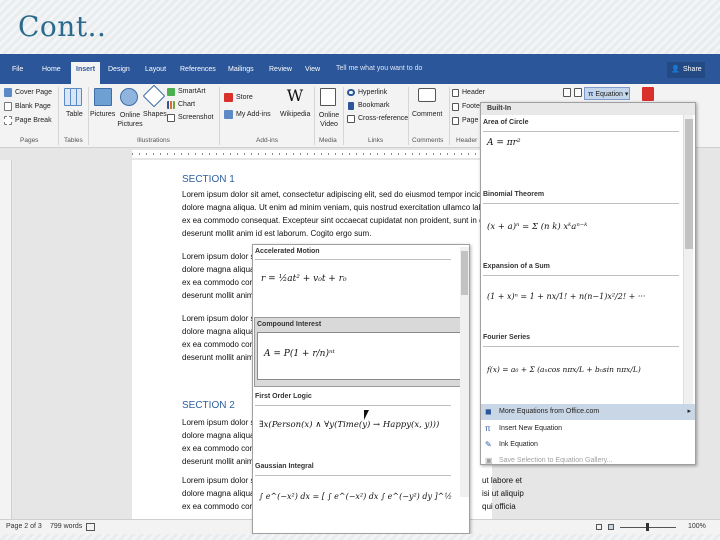  I want to click on word-count: 799 words, so click(66, 526).